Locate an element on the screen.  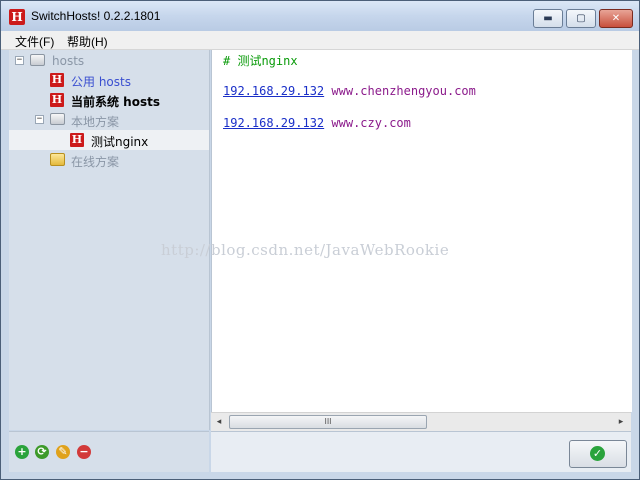
domain-text: www.chenzhengyou.com is located at coordinates (403, 91).